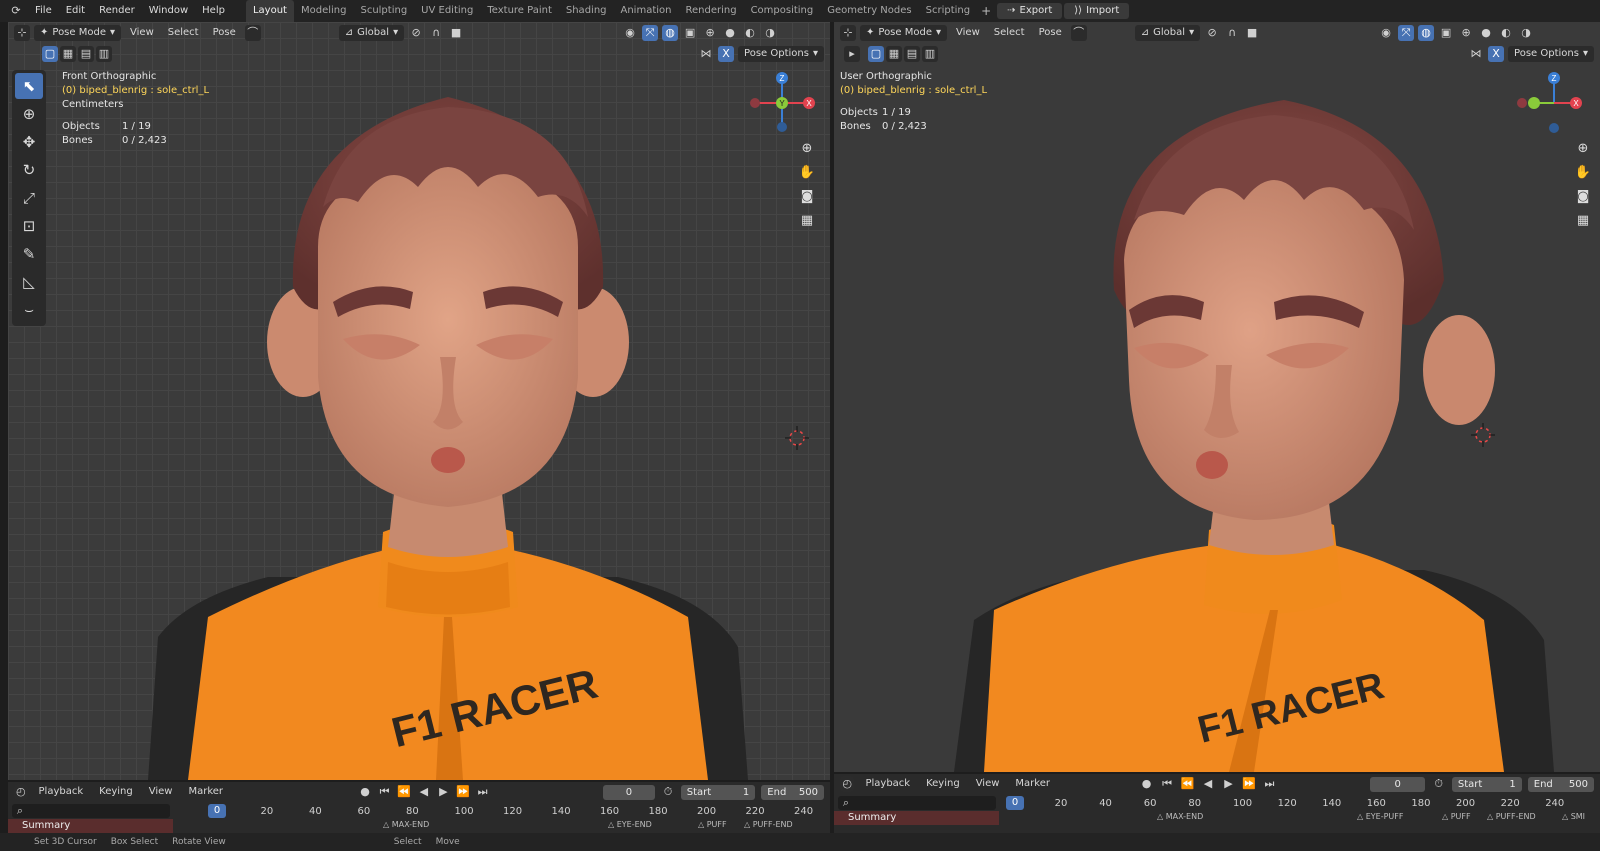  I want to click on gizmo-neg-z-axis, so click(1554, 128).